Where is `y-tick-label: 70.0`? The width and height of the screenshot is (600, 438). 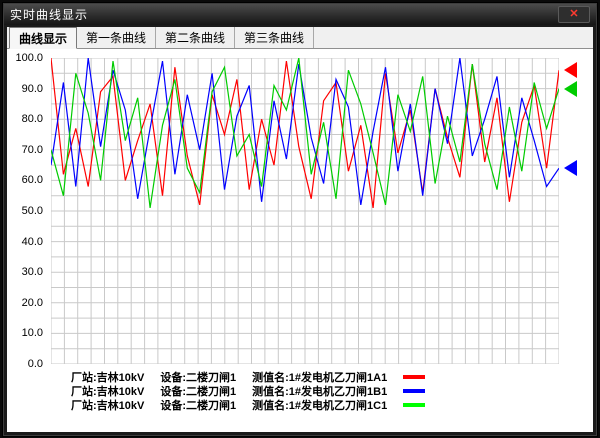
y-tick-label: 70.0 is located at coordinates (32, 149).